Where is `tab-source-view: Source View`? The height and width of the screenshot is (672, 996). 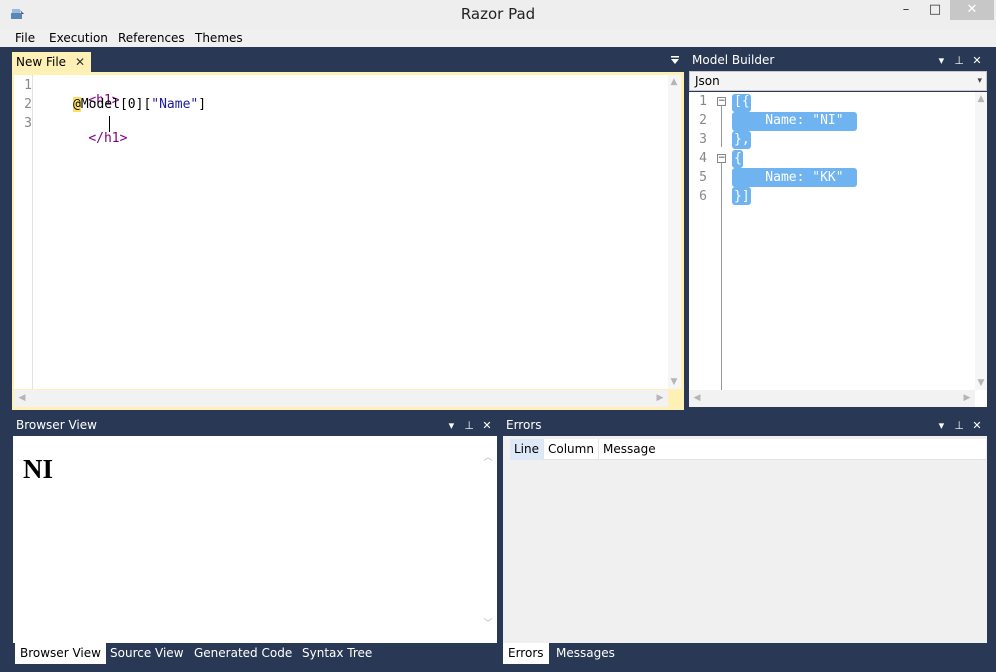
tab-source-view: Source View is located at coordinates (147, 653).